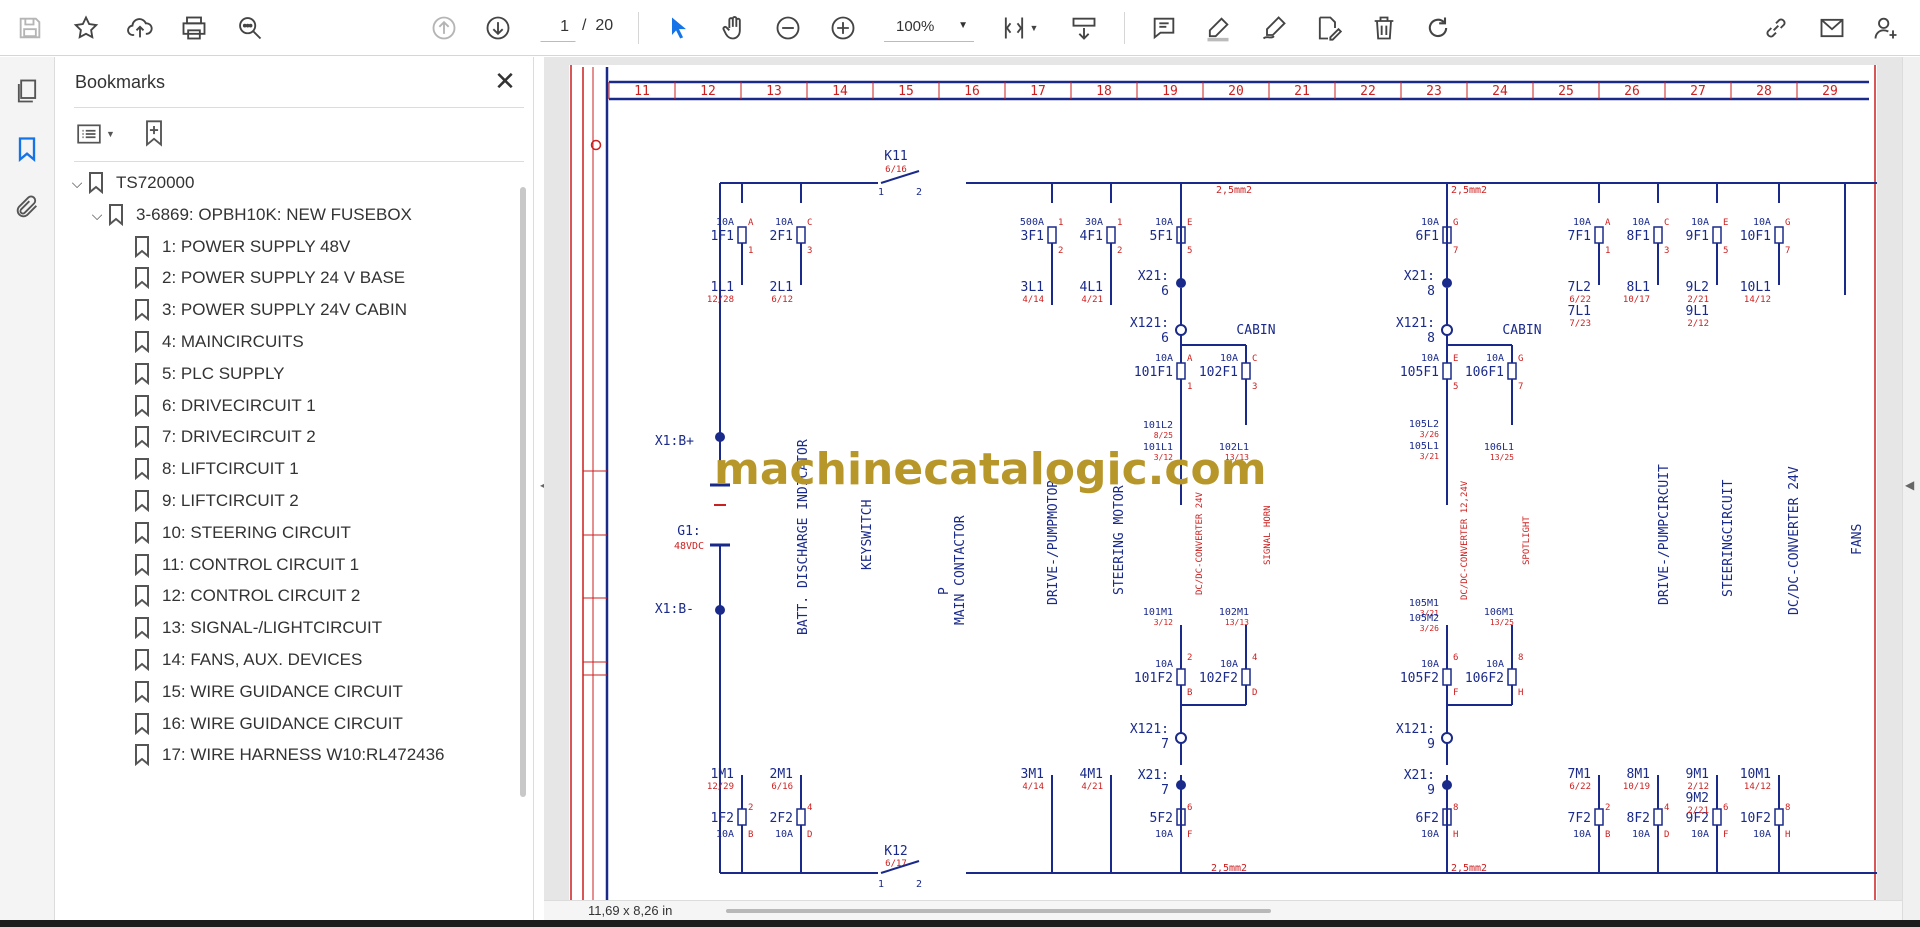 This screenshot has height=927, width=1920. I want to click on column-number: 17, so click(1038, 91).